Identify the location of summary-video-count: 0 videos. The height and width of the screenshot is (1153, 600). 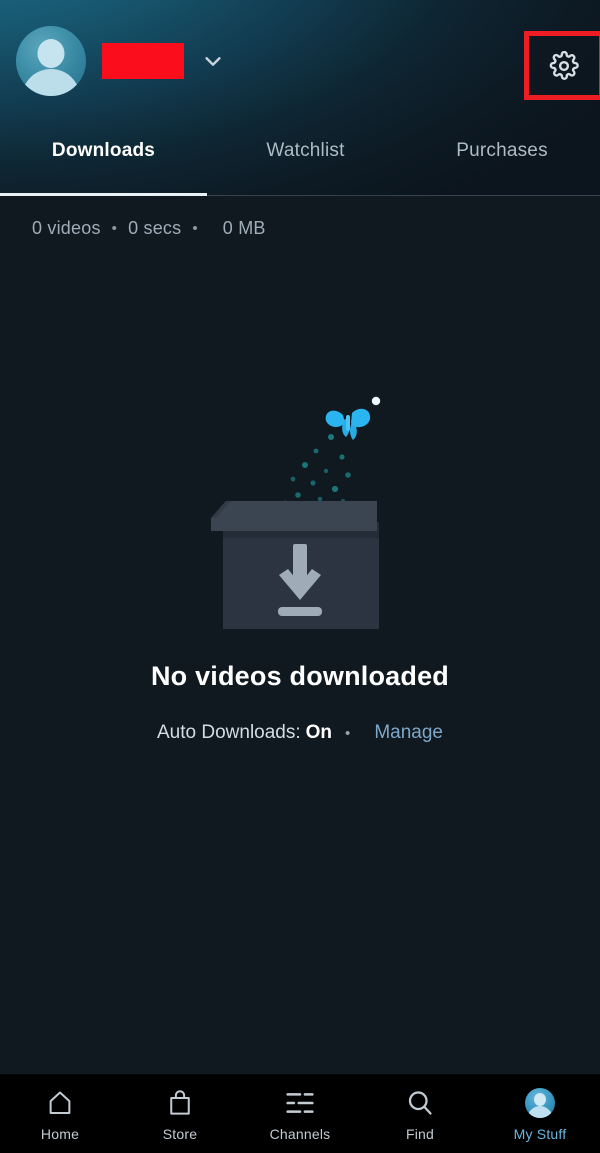
(66, 228).